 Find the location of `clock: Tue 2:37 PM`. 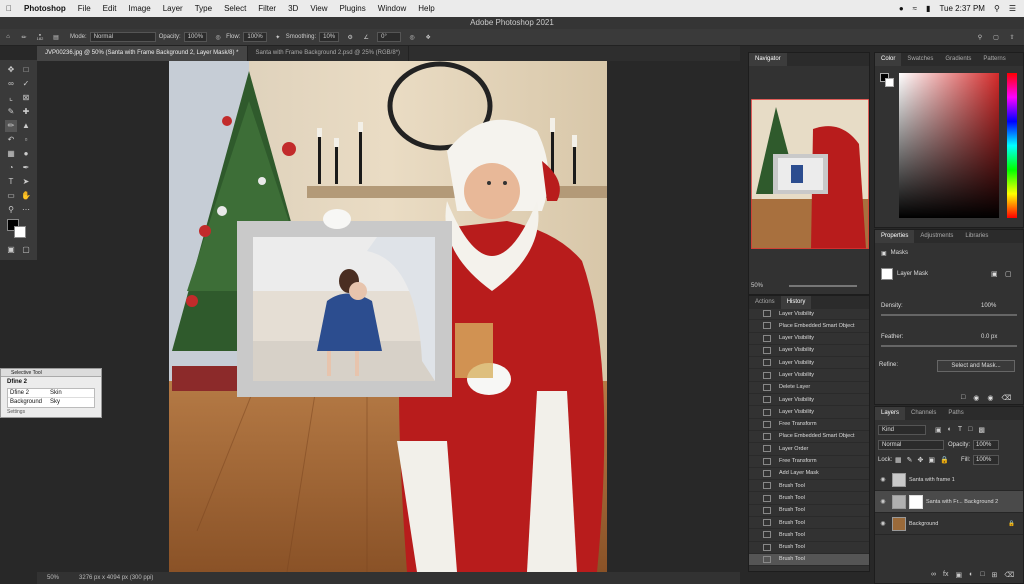

clock: Tue 2:37 PM is located at coordinates (962, 8).